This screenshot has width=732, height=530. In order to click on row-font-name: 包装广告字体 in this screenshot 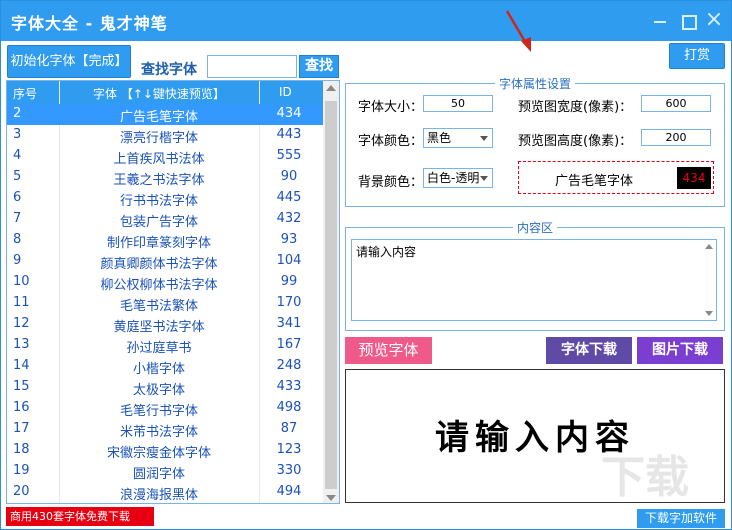, I will do `click(158, 222)`.